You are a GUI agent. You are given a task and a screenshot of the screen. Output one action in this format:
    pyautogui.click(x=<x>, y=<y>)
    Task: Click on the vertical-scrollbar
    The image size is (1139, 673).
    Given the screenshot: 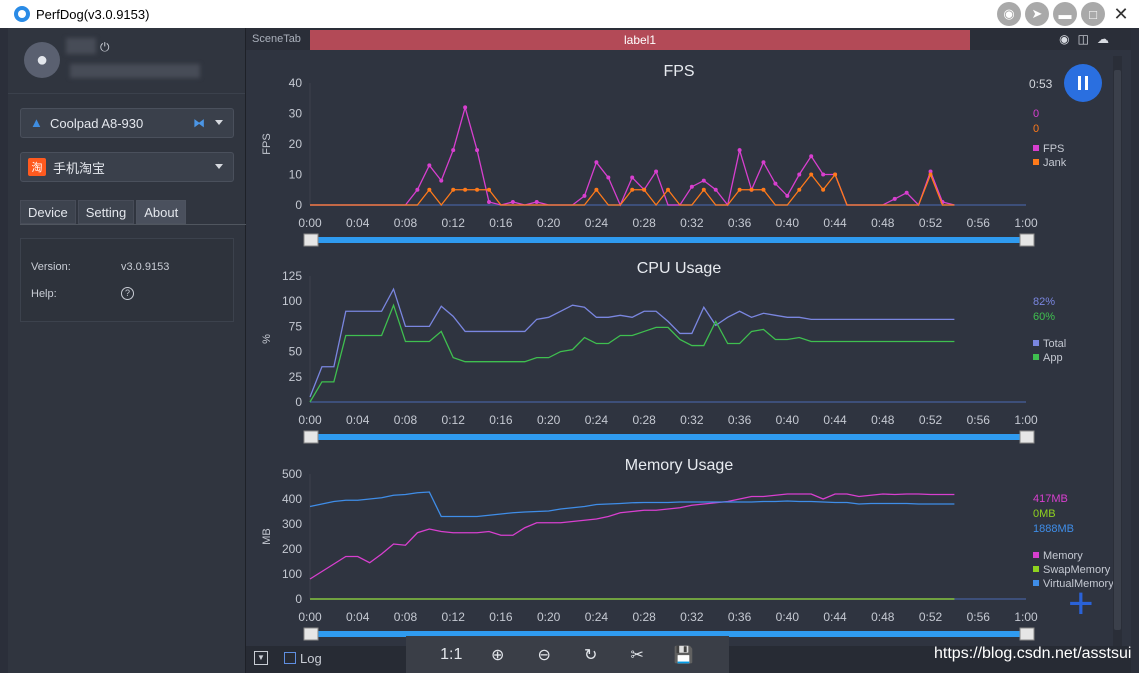 What is the action you would take?
    pyautogui.click(x=1117, y=351)
    